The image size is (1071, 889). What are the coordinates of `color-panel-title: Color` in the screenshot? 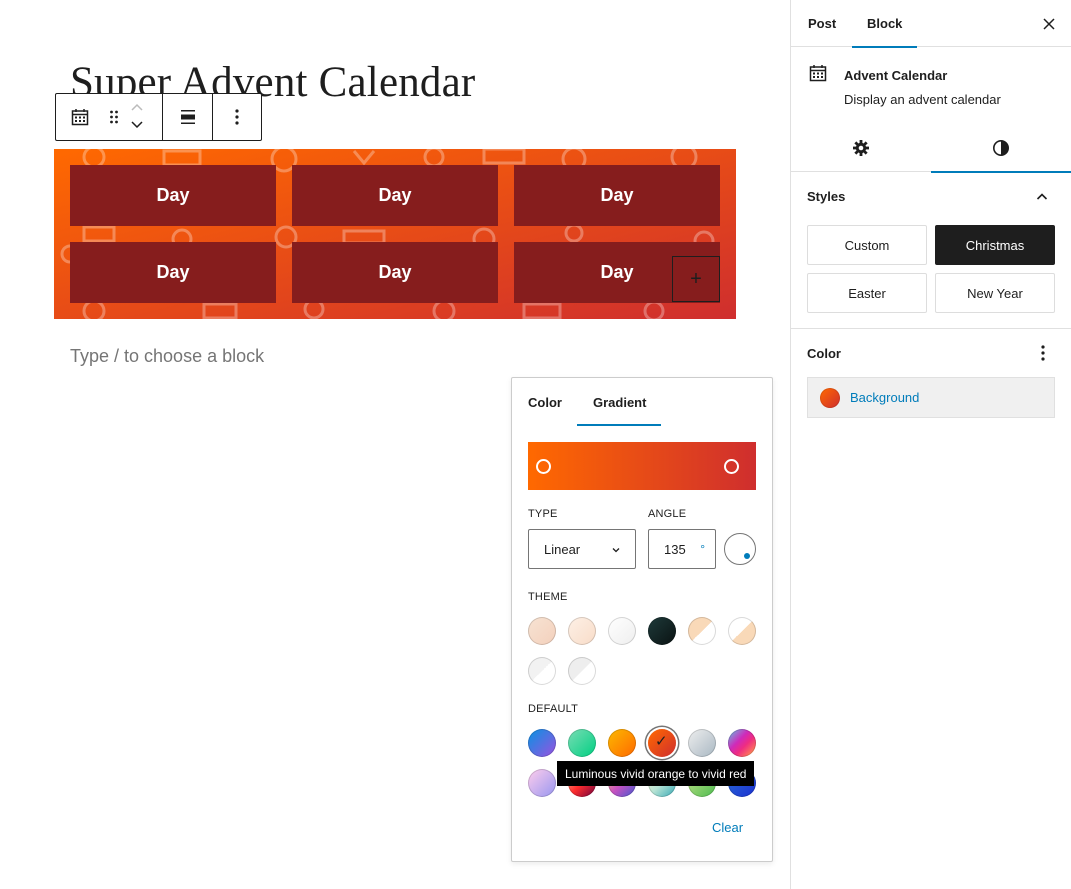 It's located at (824, 353).